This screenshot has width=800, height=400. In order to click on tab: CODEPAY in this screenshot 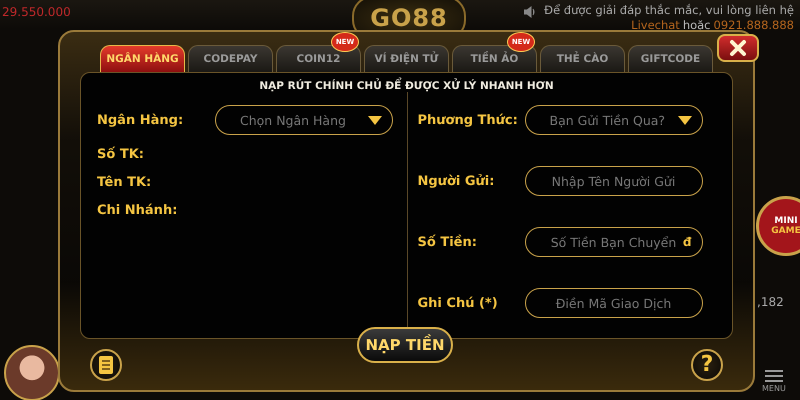, I will do `click(230, 58)`.